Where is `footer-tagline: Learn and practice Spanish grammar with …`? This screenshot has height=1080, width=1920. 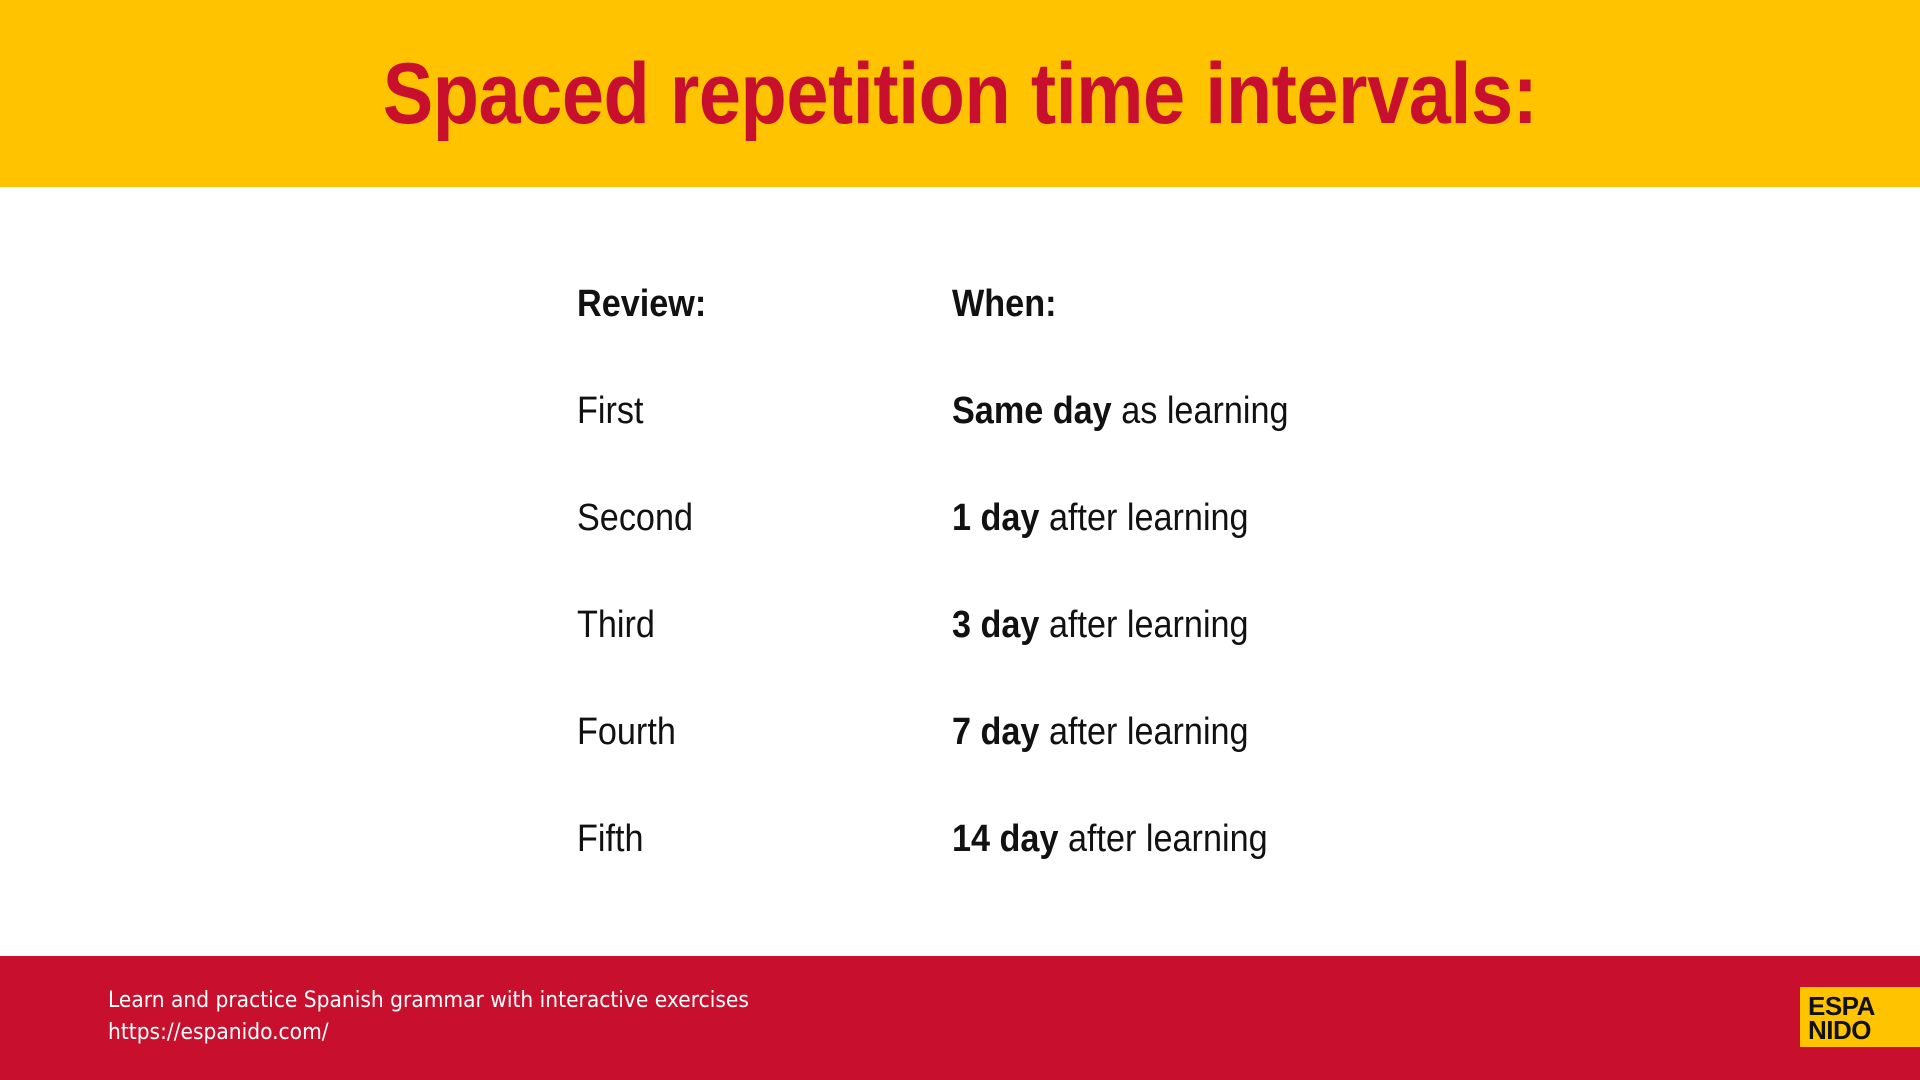 footer-tagline: Learn and practice Spanish grammar with … is located at coordinates (456, 1001).